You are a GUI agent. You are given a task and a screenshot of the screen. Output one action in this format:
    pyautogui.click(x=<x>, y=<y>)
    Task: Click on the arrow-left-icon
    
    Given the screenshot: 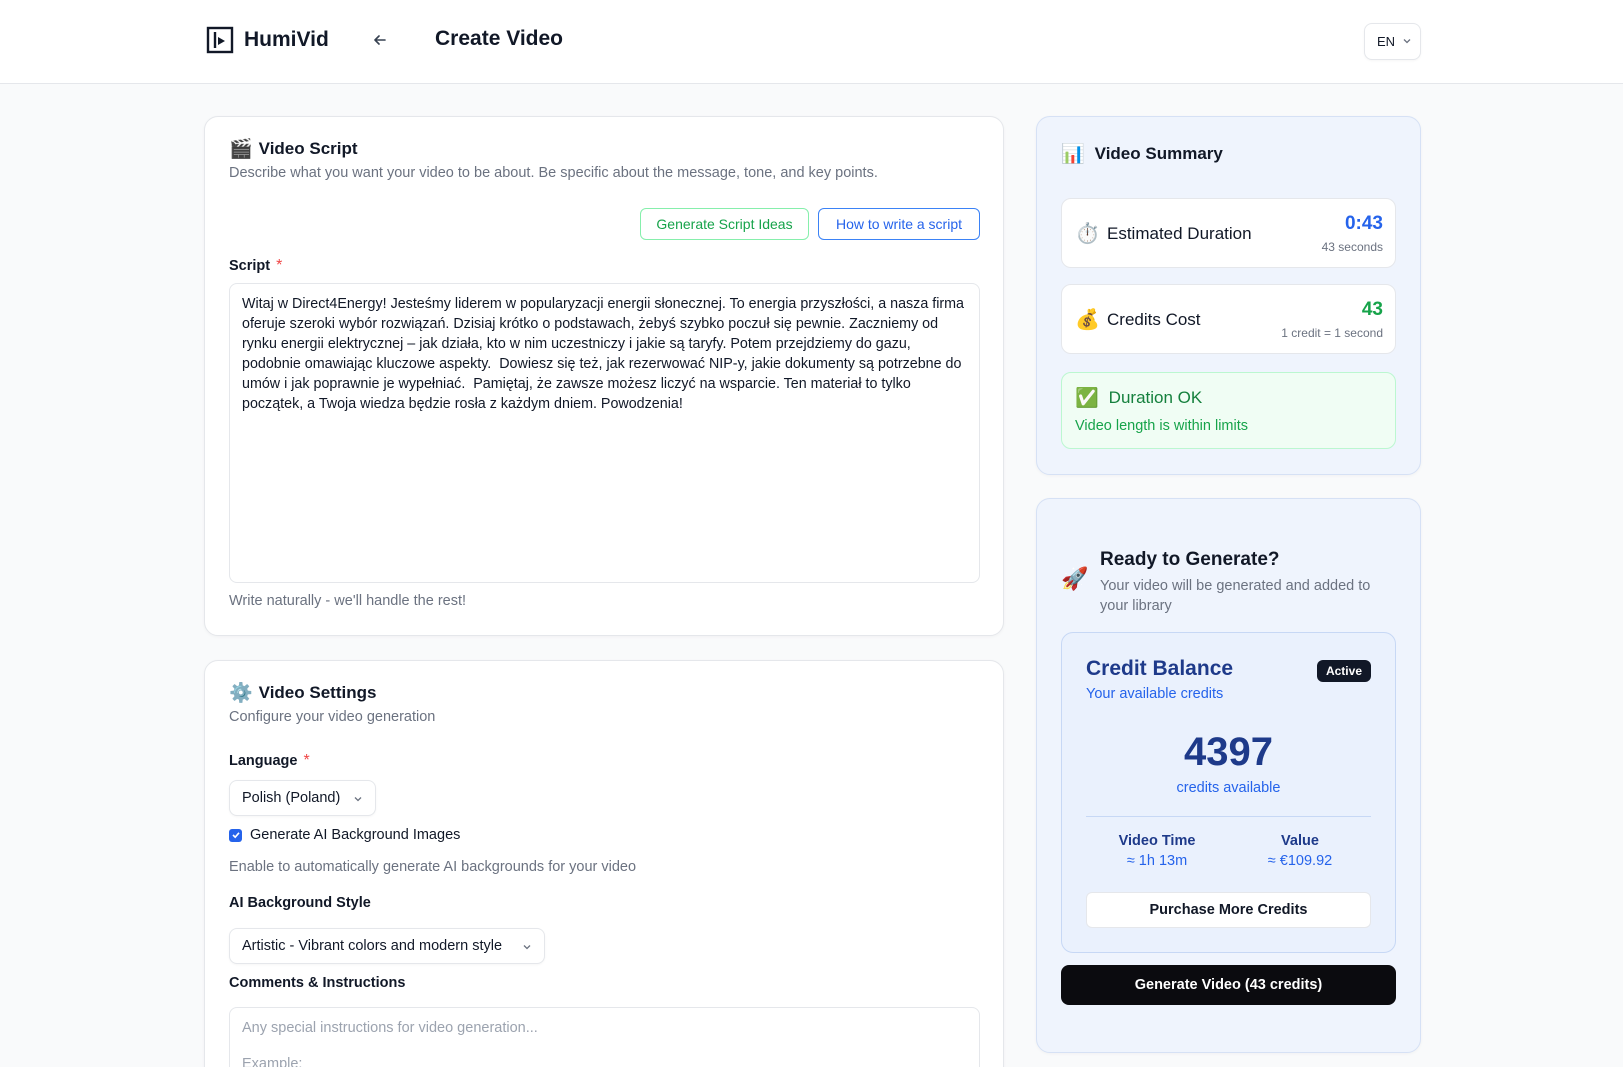 What is the action you would take?
    pyautogui.click(x=380, y=40)
    